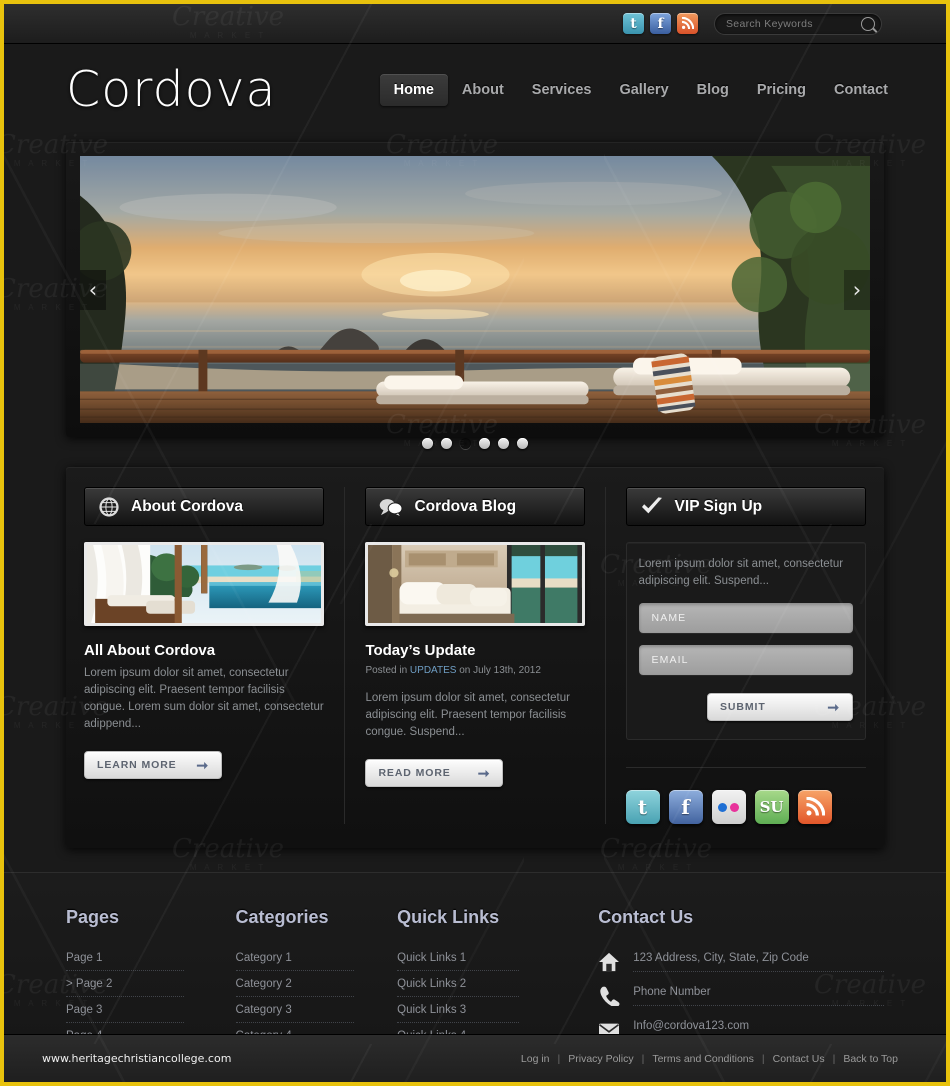 This screenshot has width=950, height=1086. What do you see at coordinates (458, 987) in the screenshot?
I see `footer-link-quick-2: Quick Links 2` at bounding box center [458, 987].